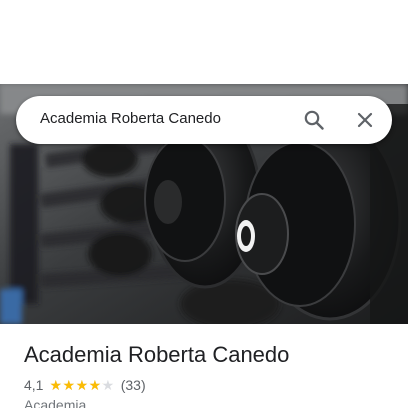  What do you see at coordinates (157, 354) in the screenshot?
I see `place-title: Academia Roberta Canedo` at bounding box center [157, 354].